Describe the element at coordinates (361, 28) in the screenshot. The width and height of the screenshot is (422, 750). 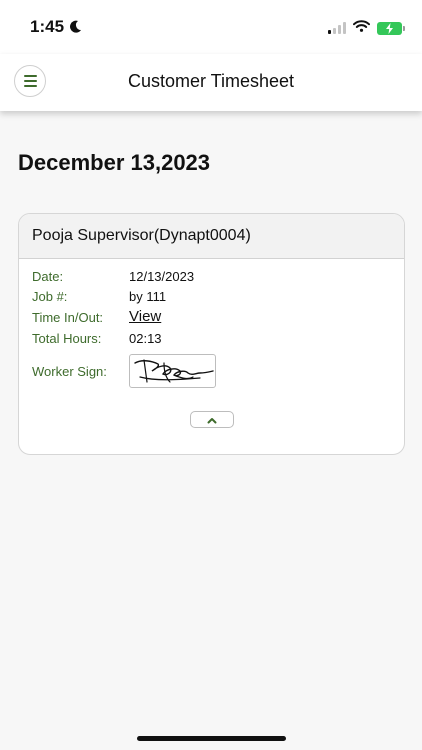
I see `wifi-icon` at that location.